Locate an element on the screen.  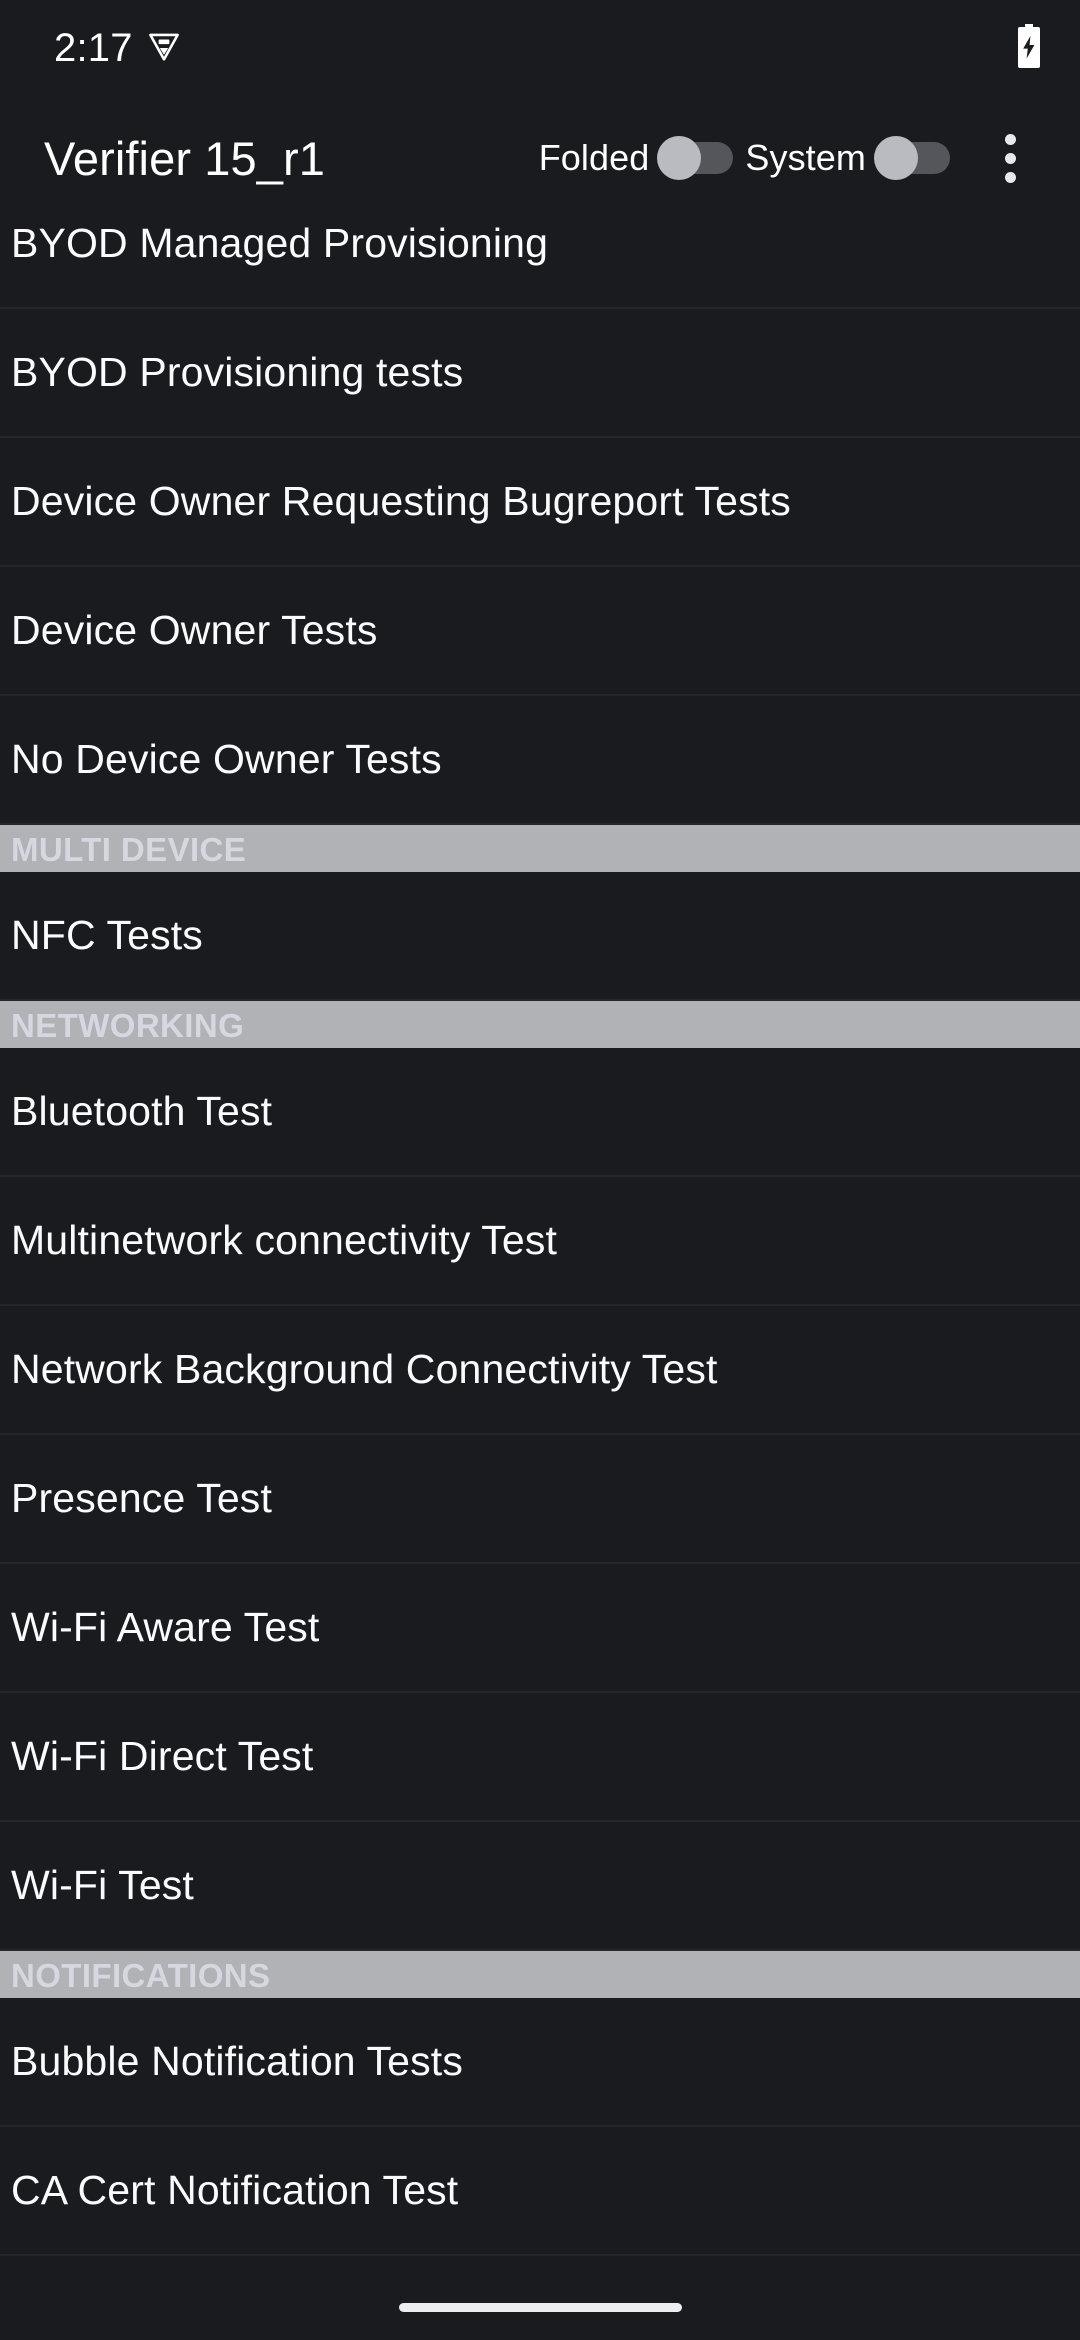
list-item-label: No Device Owner Tests is located at coordinates (226, 759).